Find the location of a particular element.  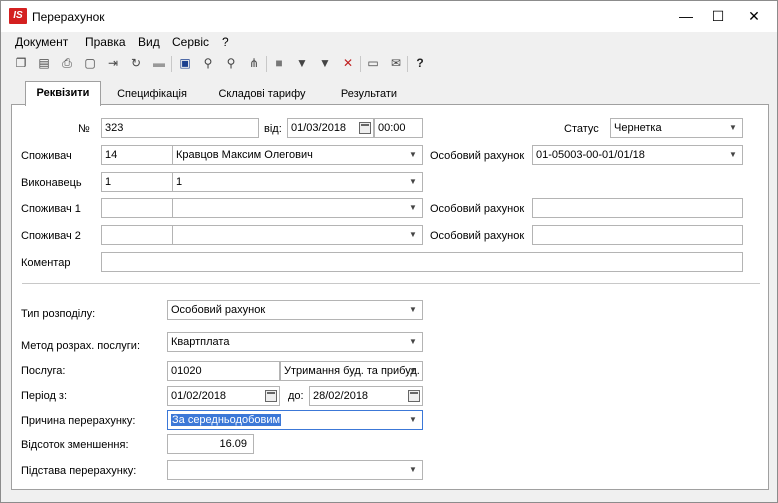

executor-label: Виконавець is located at coordinates (51, 183).